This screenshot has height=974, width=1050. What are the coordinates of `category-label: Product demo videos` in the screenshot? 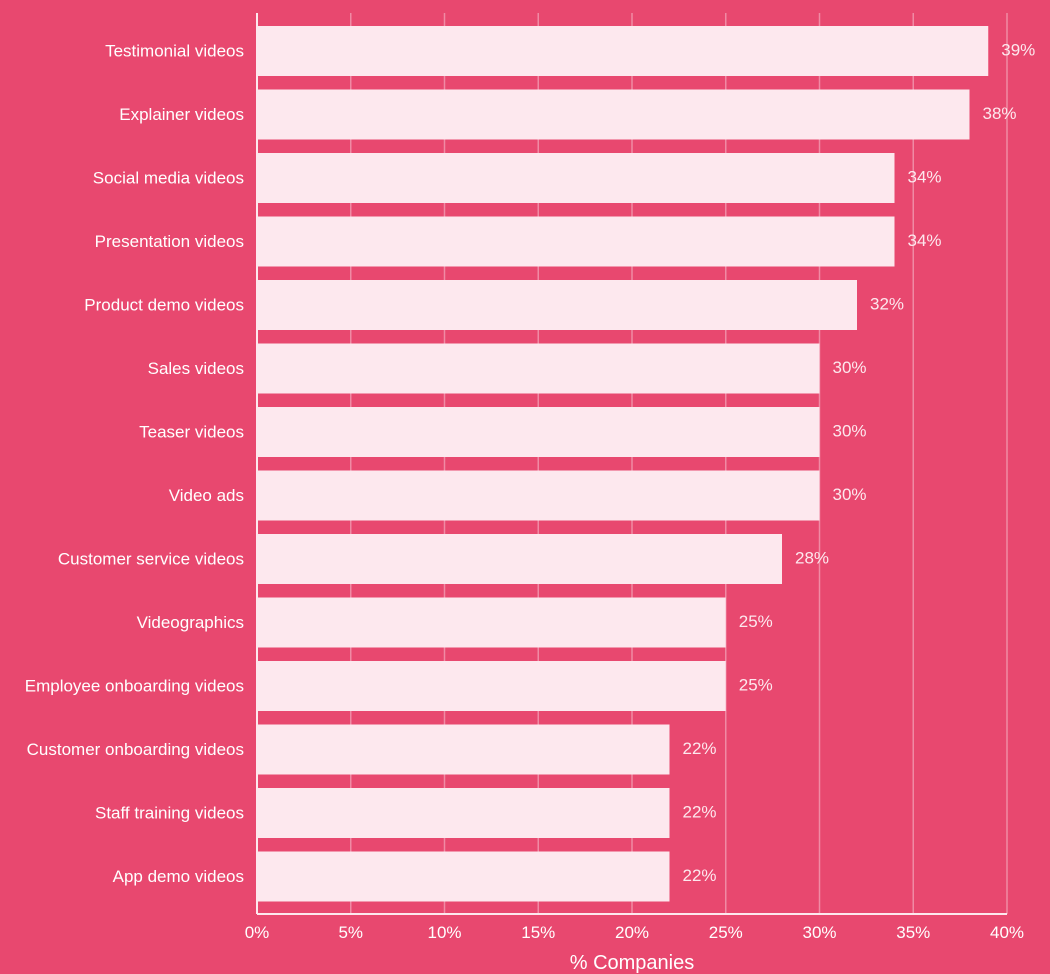 It's located at (164, 304).